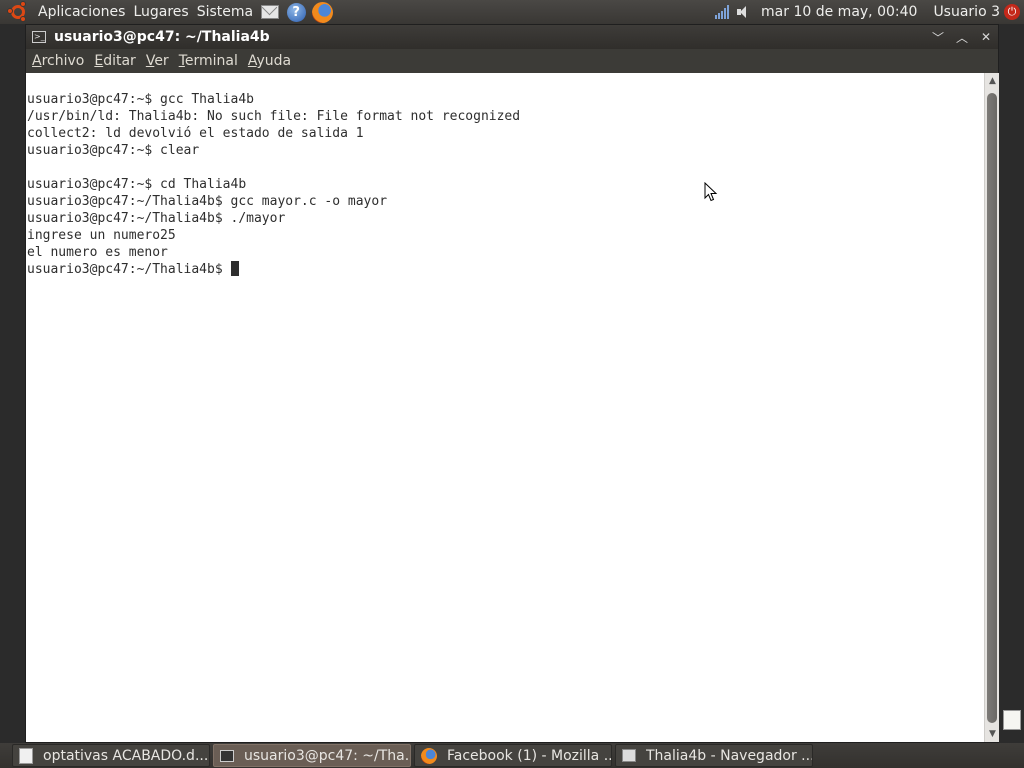  What do you see at coordinates (140, 99) in the screenshot?
I see `terminal-line: usuario3@pc47:~$ gcc Thalia4b` at bounding box center [140, 99].